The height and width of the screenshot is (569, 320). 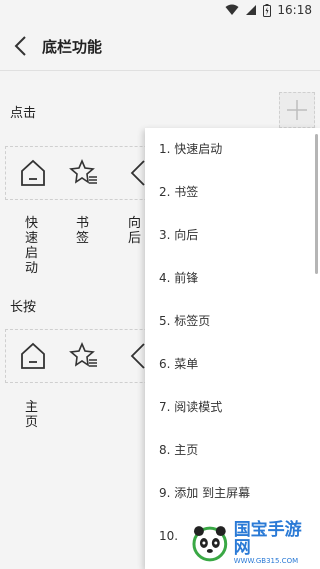 I want to click on menu-item-tabs: 5. 标签页, so click(x=232, y=321).